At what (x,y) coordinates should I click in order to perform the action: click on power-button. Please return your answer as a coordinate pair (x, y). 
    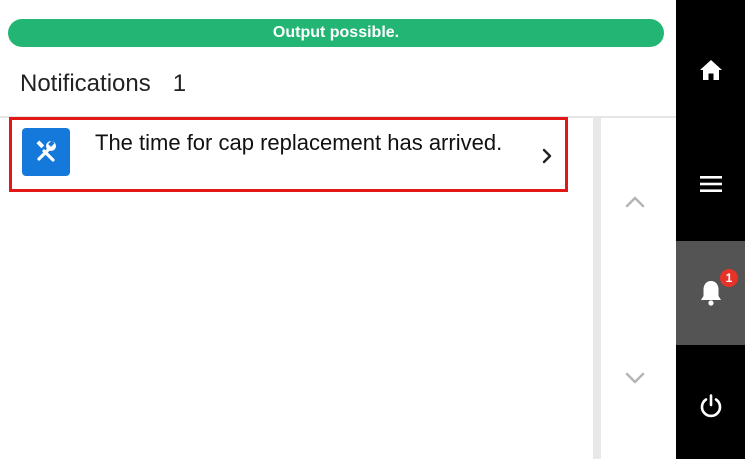
    Looking at the image, I should click on (710, 405).